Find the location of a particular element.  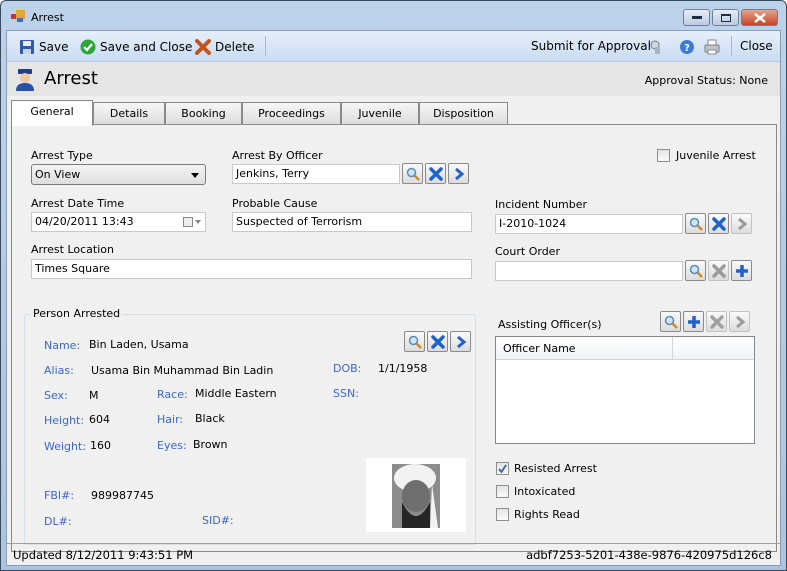

fbi-label: FBI#: is located at coordinates (59, 495).